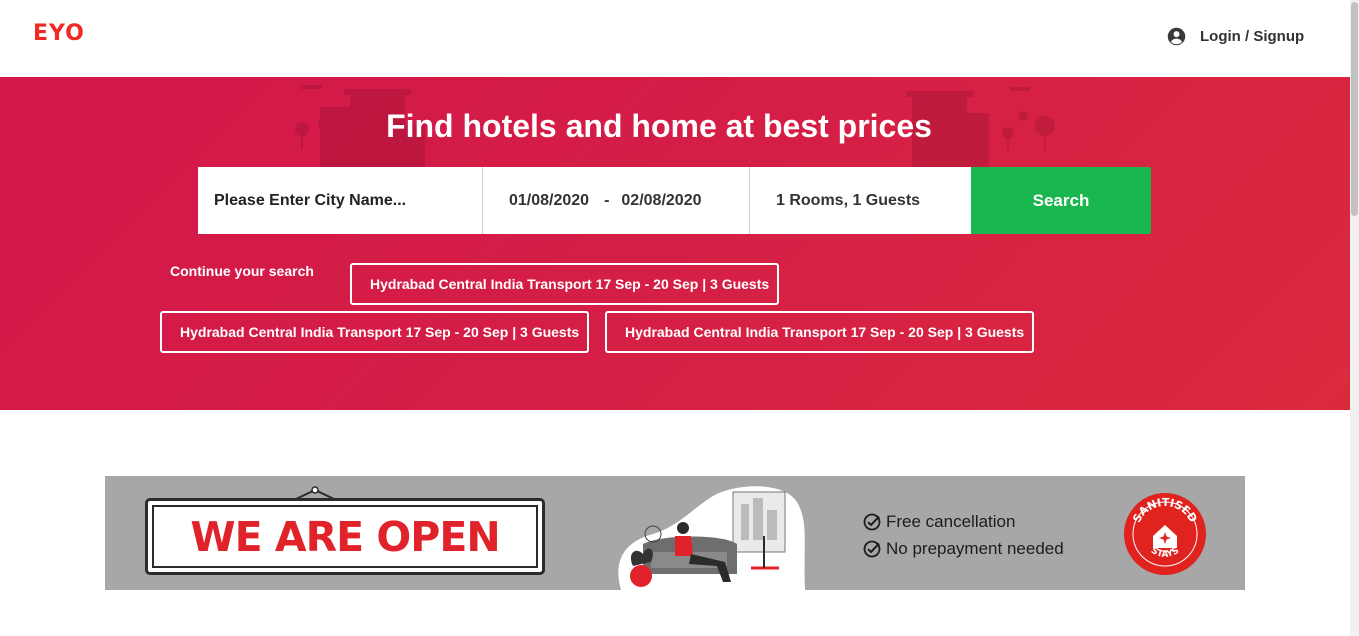  What do you see at coordinates (1354, 318) in the screenshot?
I see `page-scrollbar` at bounding box center [1354, 318].